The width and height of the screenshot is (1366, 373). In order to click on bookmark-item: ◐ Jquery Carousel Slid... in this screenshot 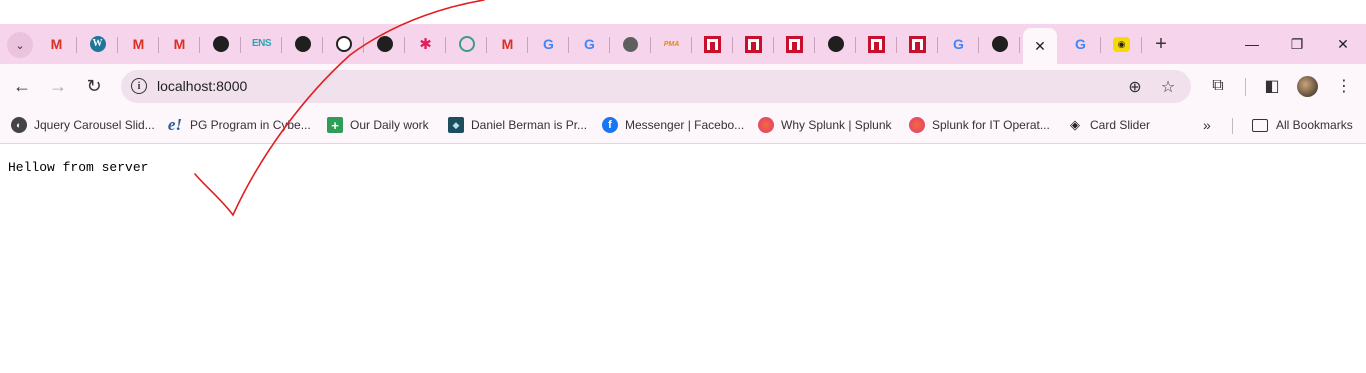, I will do `click(83, 125)`.